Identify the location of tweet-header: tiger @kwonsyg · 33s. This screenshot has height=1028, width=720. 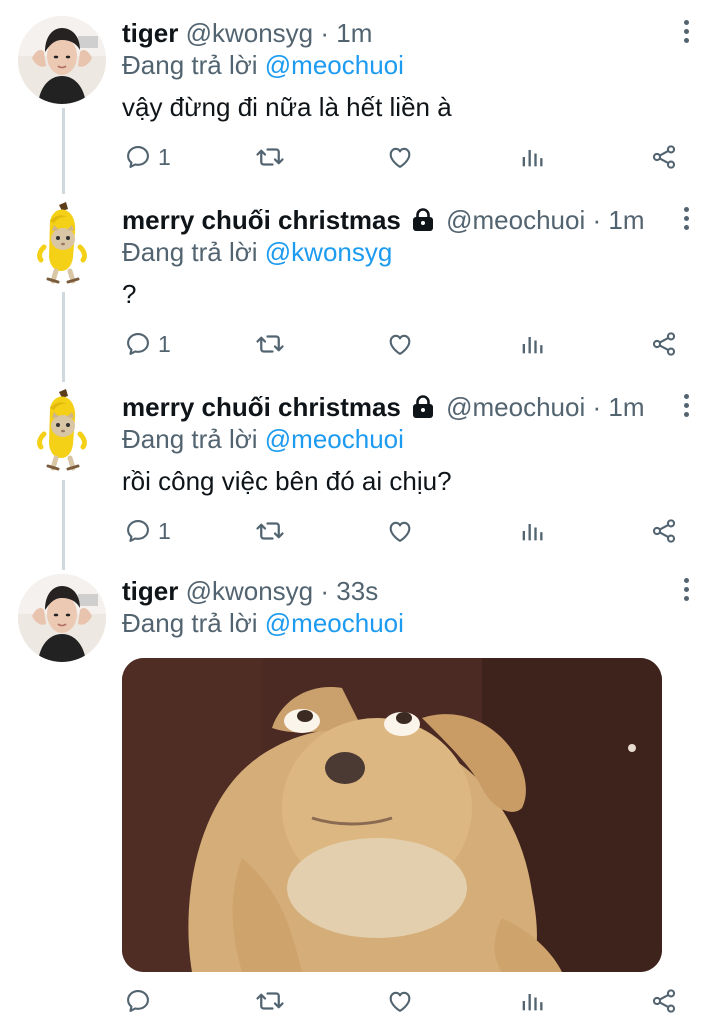
(250, 591).